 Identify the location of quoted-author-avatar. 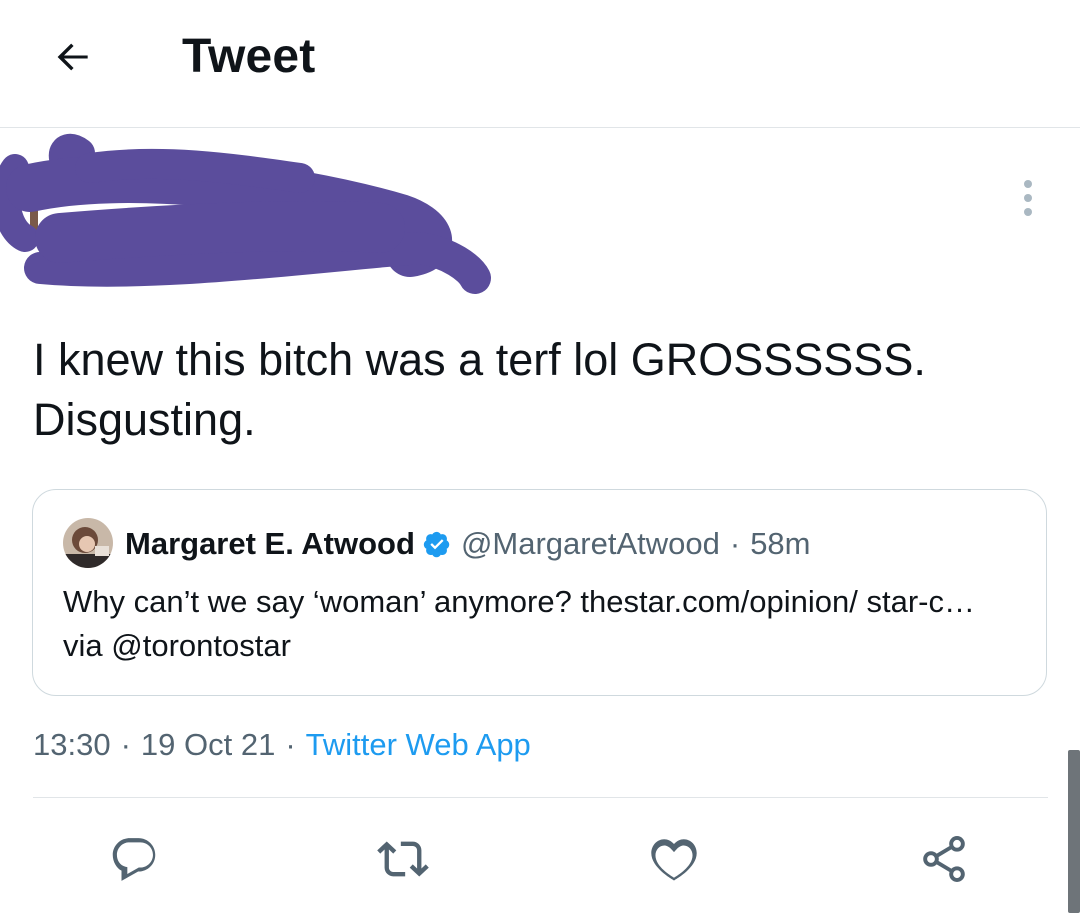
(88, 543).